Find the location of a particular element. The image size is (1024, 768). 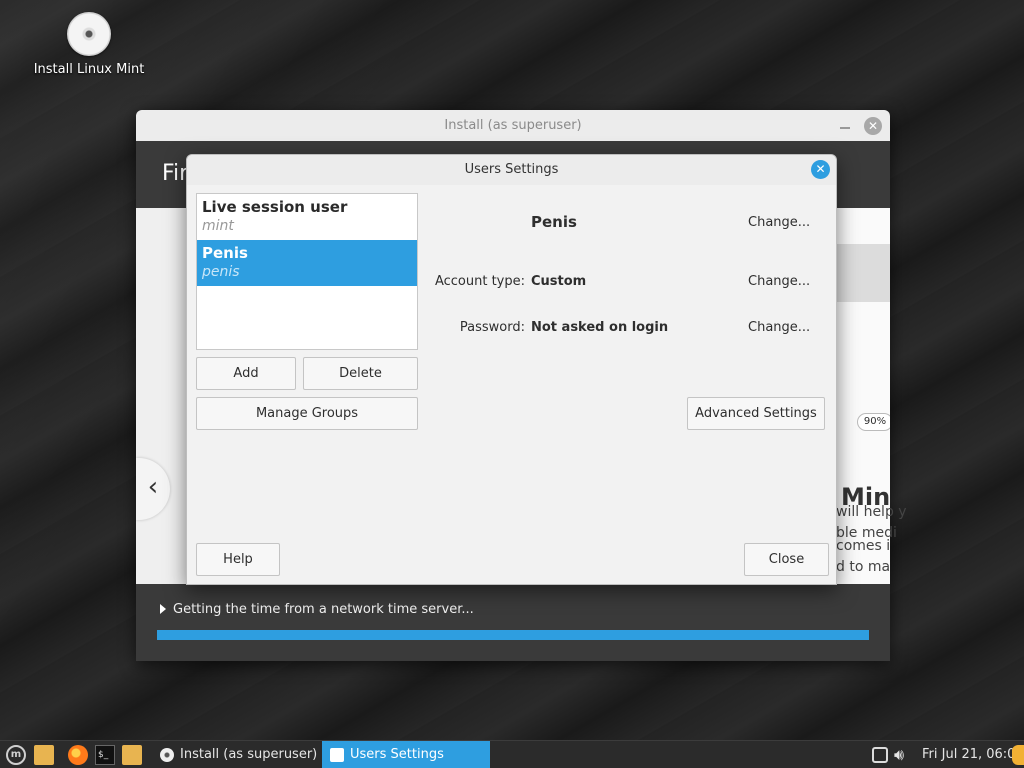

selected-user-name: Penis is located at coordinates (554, 222).